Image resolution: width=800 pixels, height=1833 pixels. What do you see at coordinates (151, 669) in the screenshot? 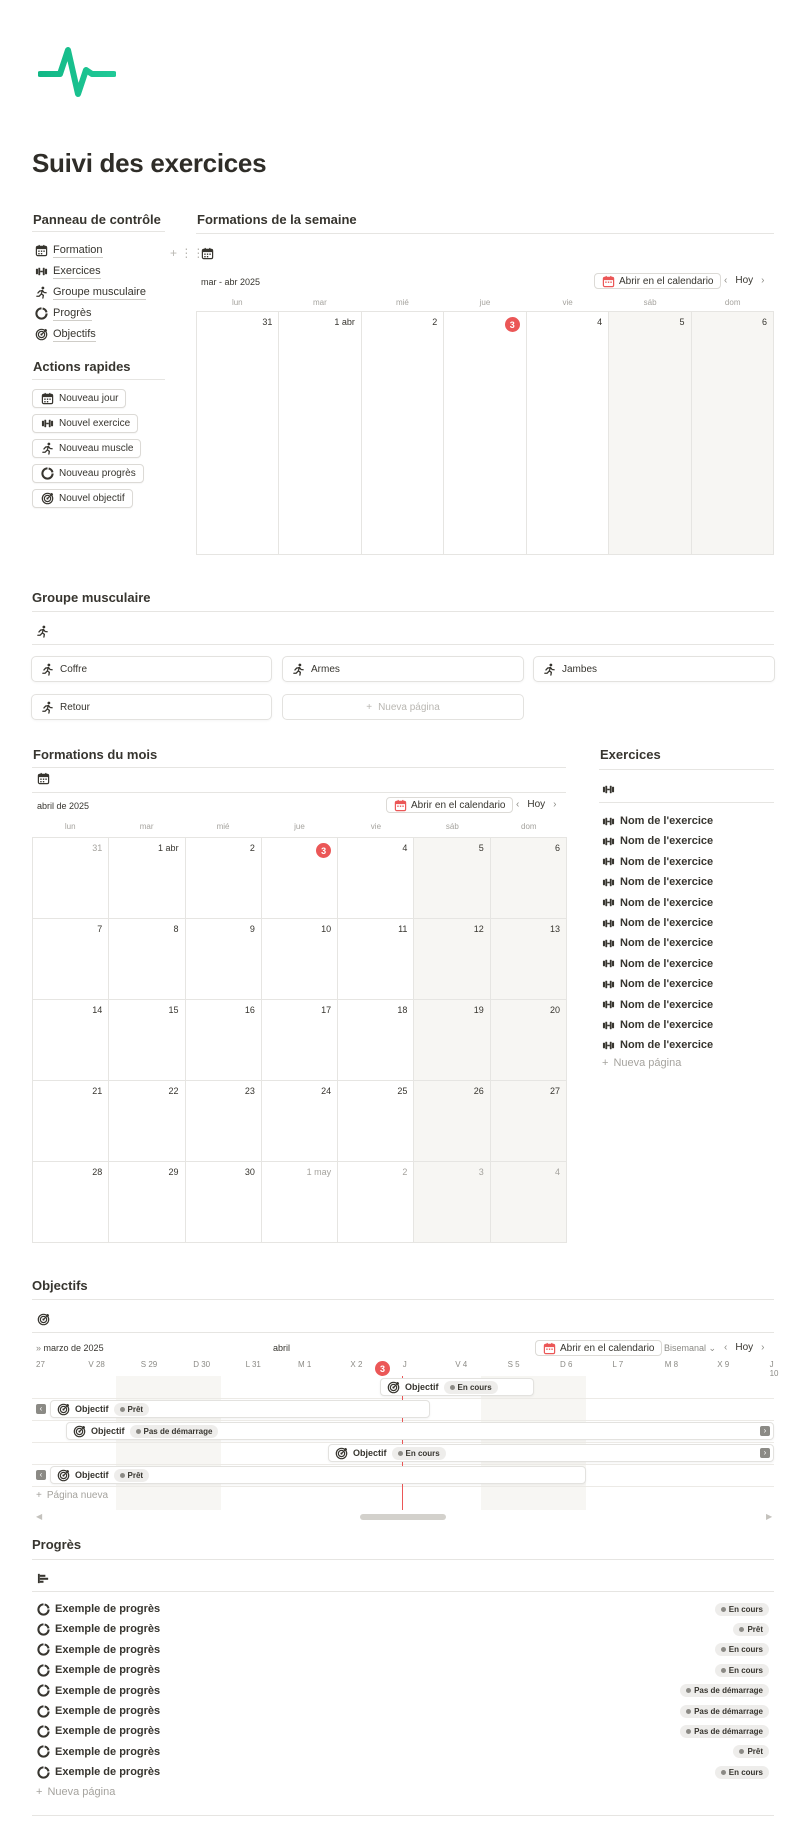
I see `muscle-card-coffre: Coffre` at bounding box center [151, 669].